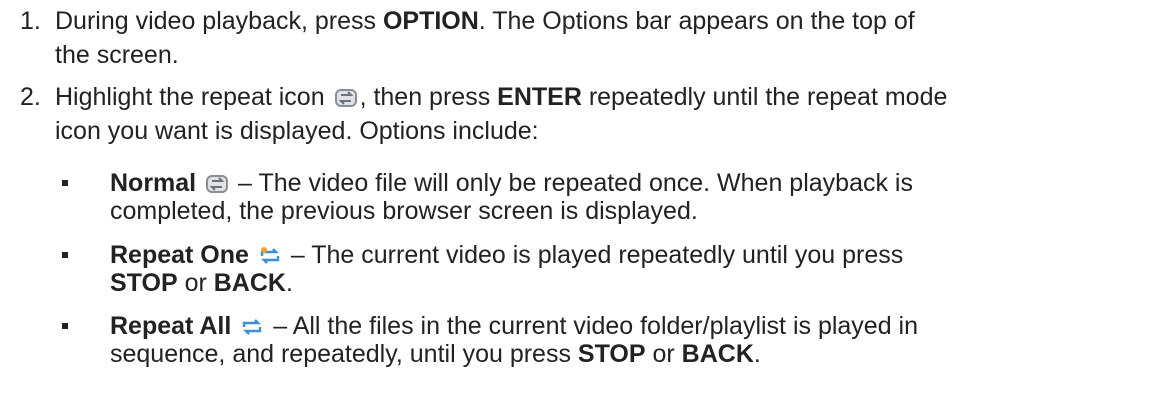 Image resolution: width=1157 pixels, height=396 pixels. Describe the element at coordinates (539, 97) in the screenshot. I see `enter-key: ENTER` at that location.